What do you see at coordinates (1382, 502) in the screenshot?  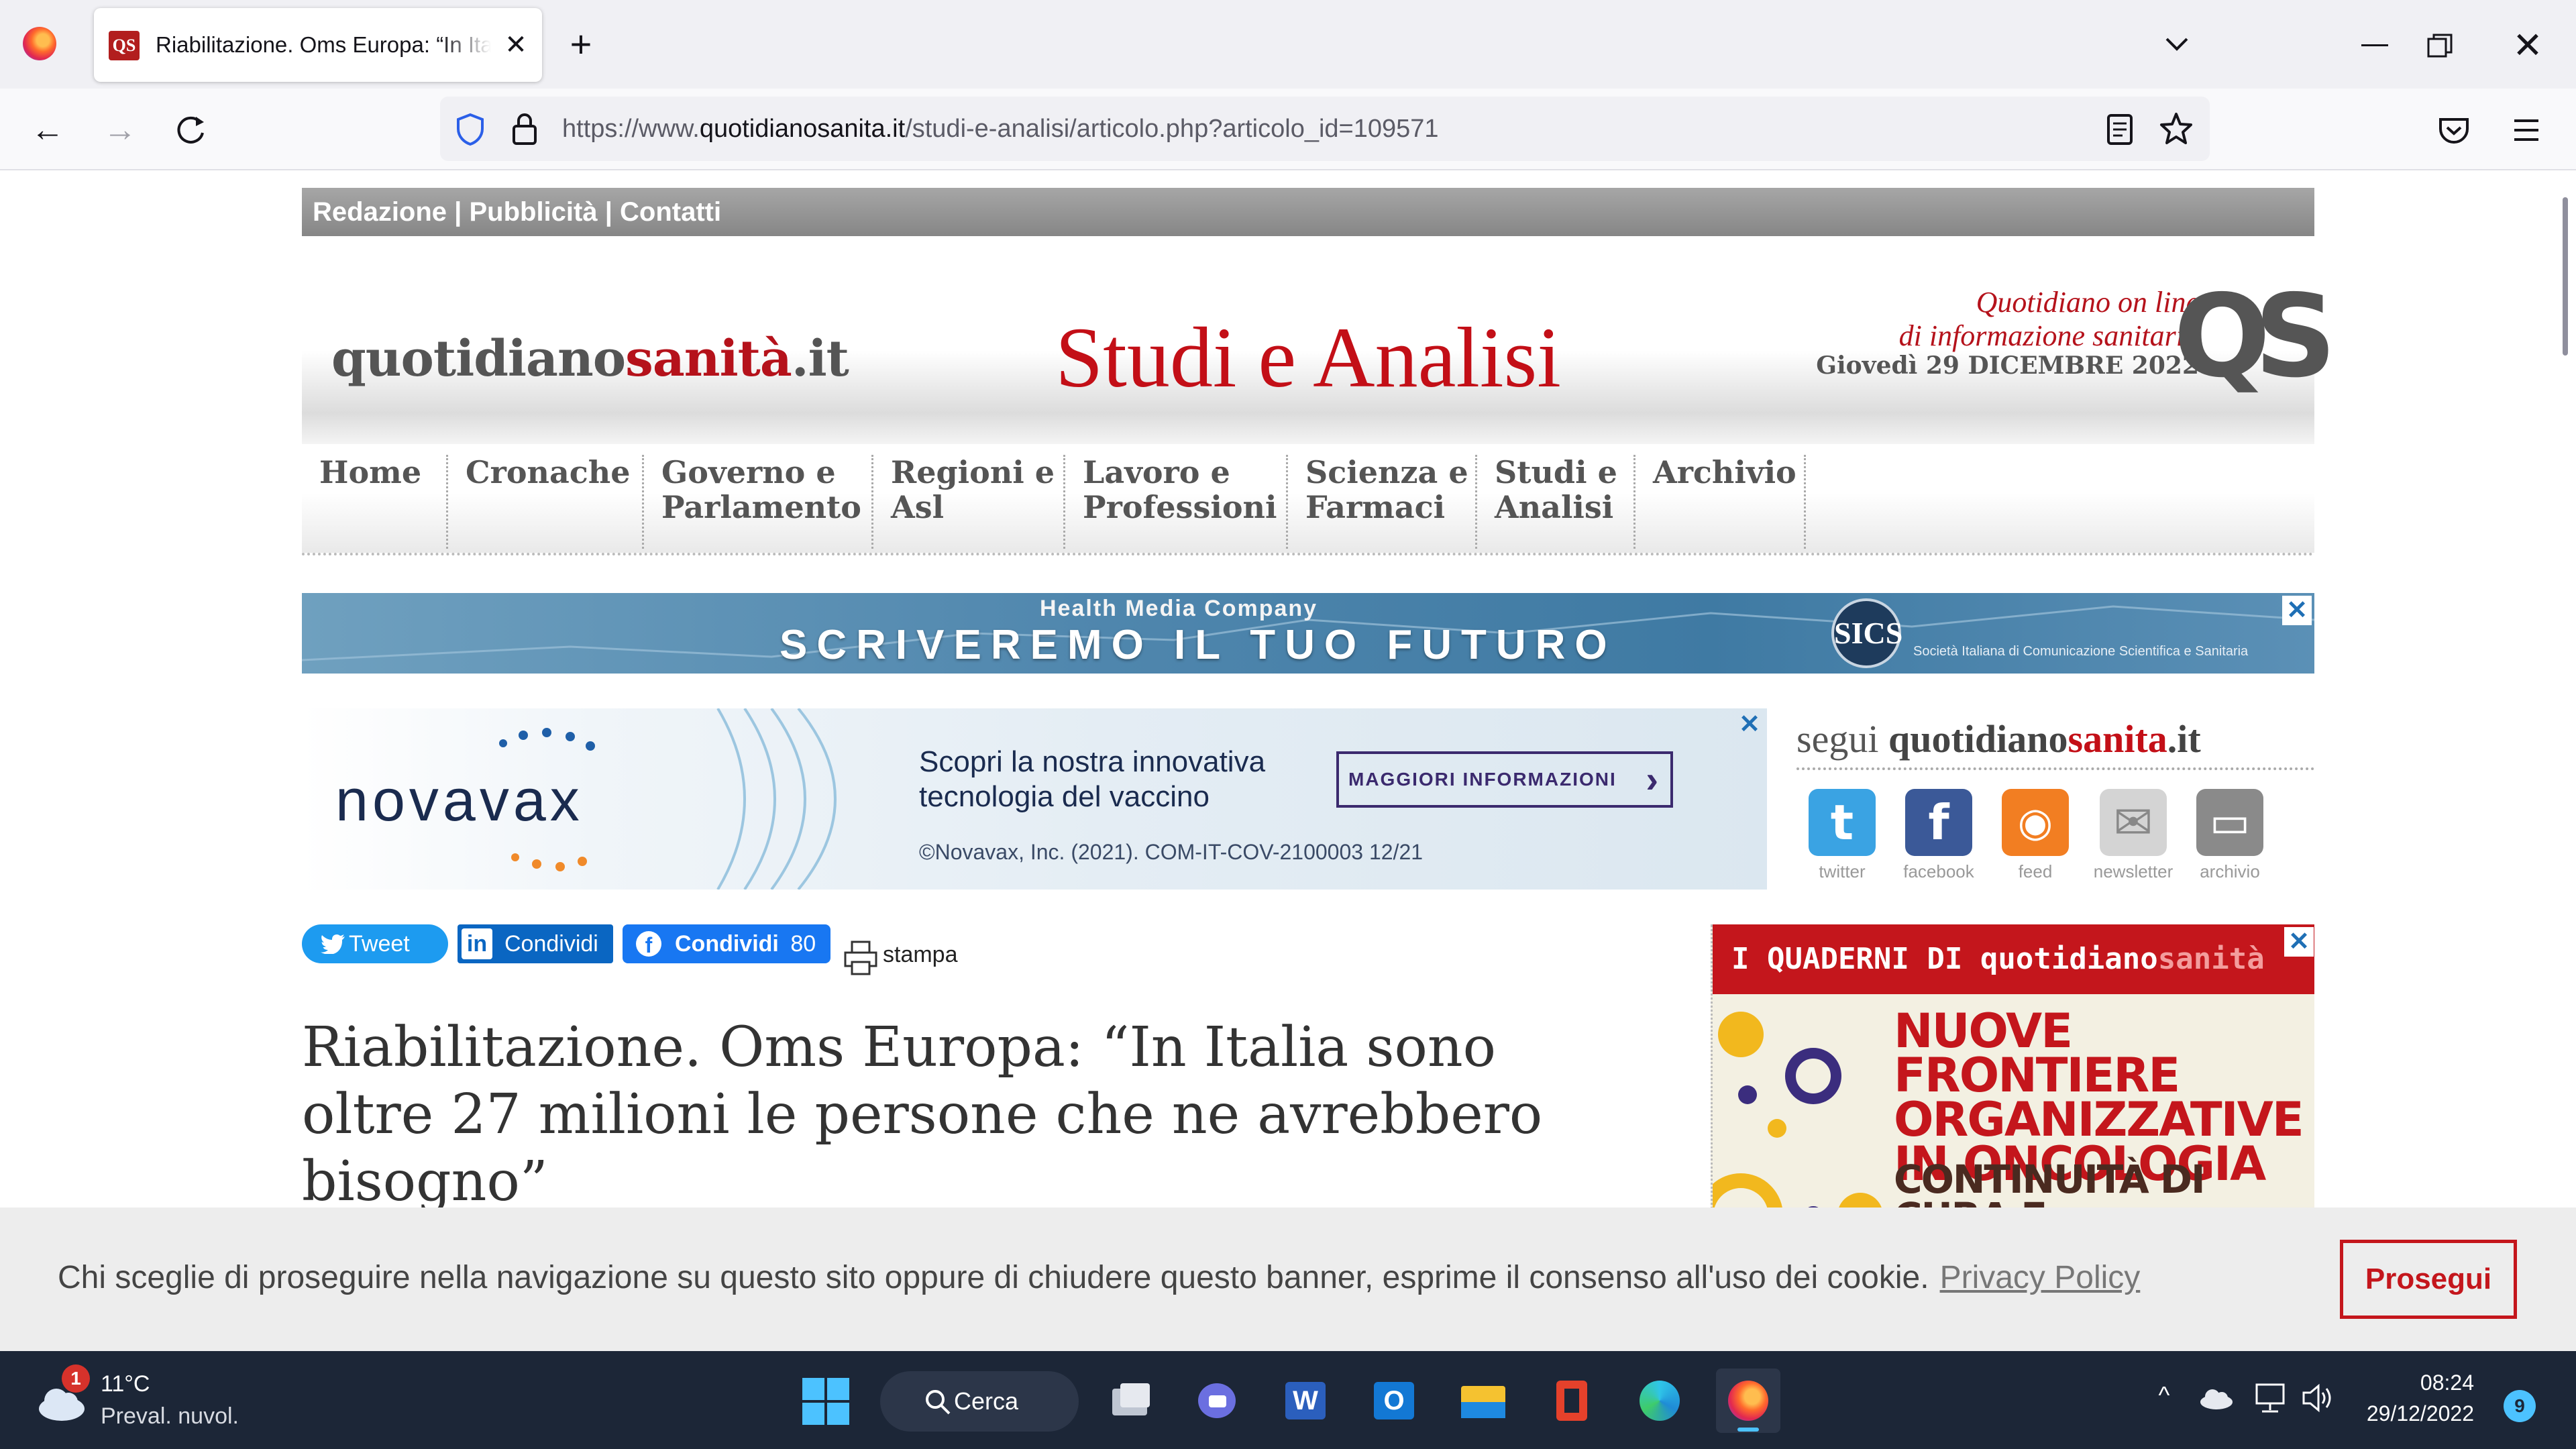 I see `nav-item-scienza-farmaci: Scienza e Farmaci` at bounding box center [1382, 502].